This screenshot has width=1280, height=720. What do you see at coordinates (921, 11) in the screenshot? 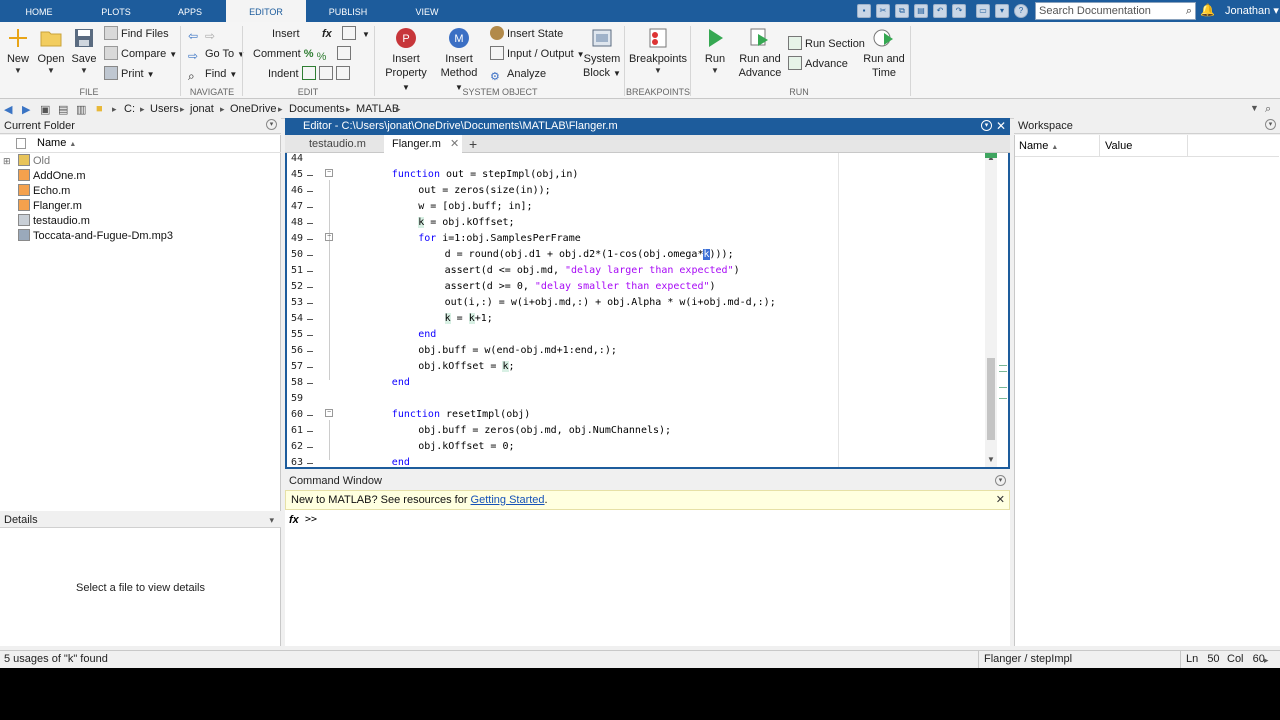
I see `paste-quick-icon: ▤` at bounding box center [921, 11].